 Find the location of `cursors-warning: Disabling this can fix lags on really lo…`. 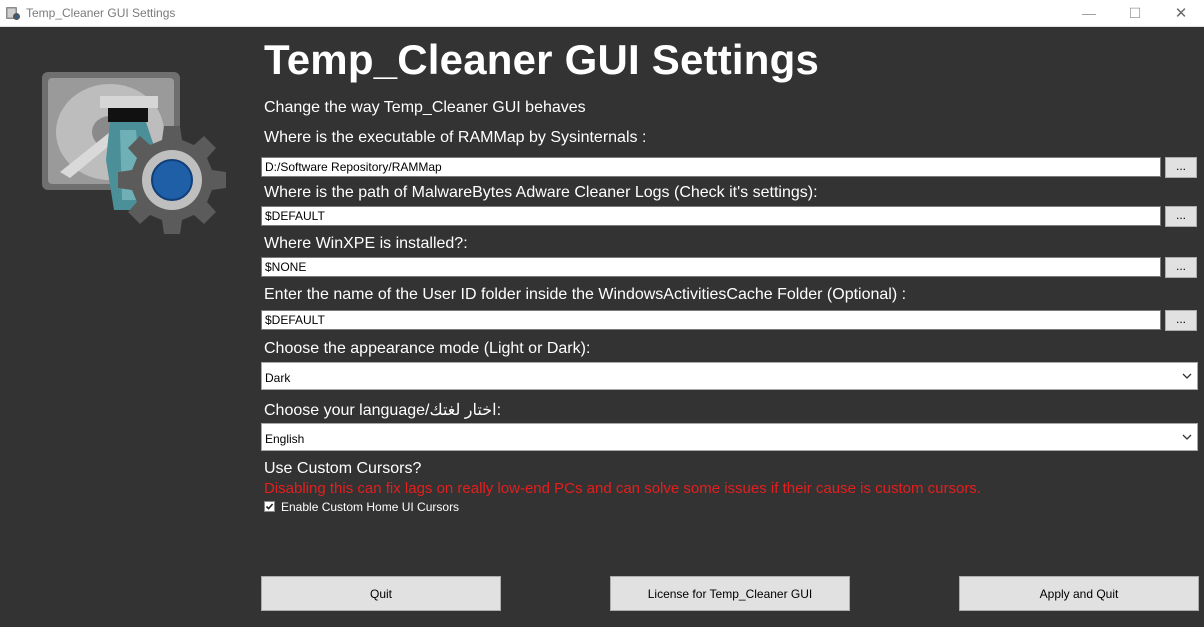

cursors-warning: Disabling this can fix lags on really lo… is located at coordinates (622, 488).